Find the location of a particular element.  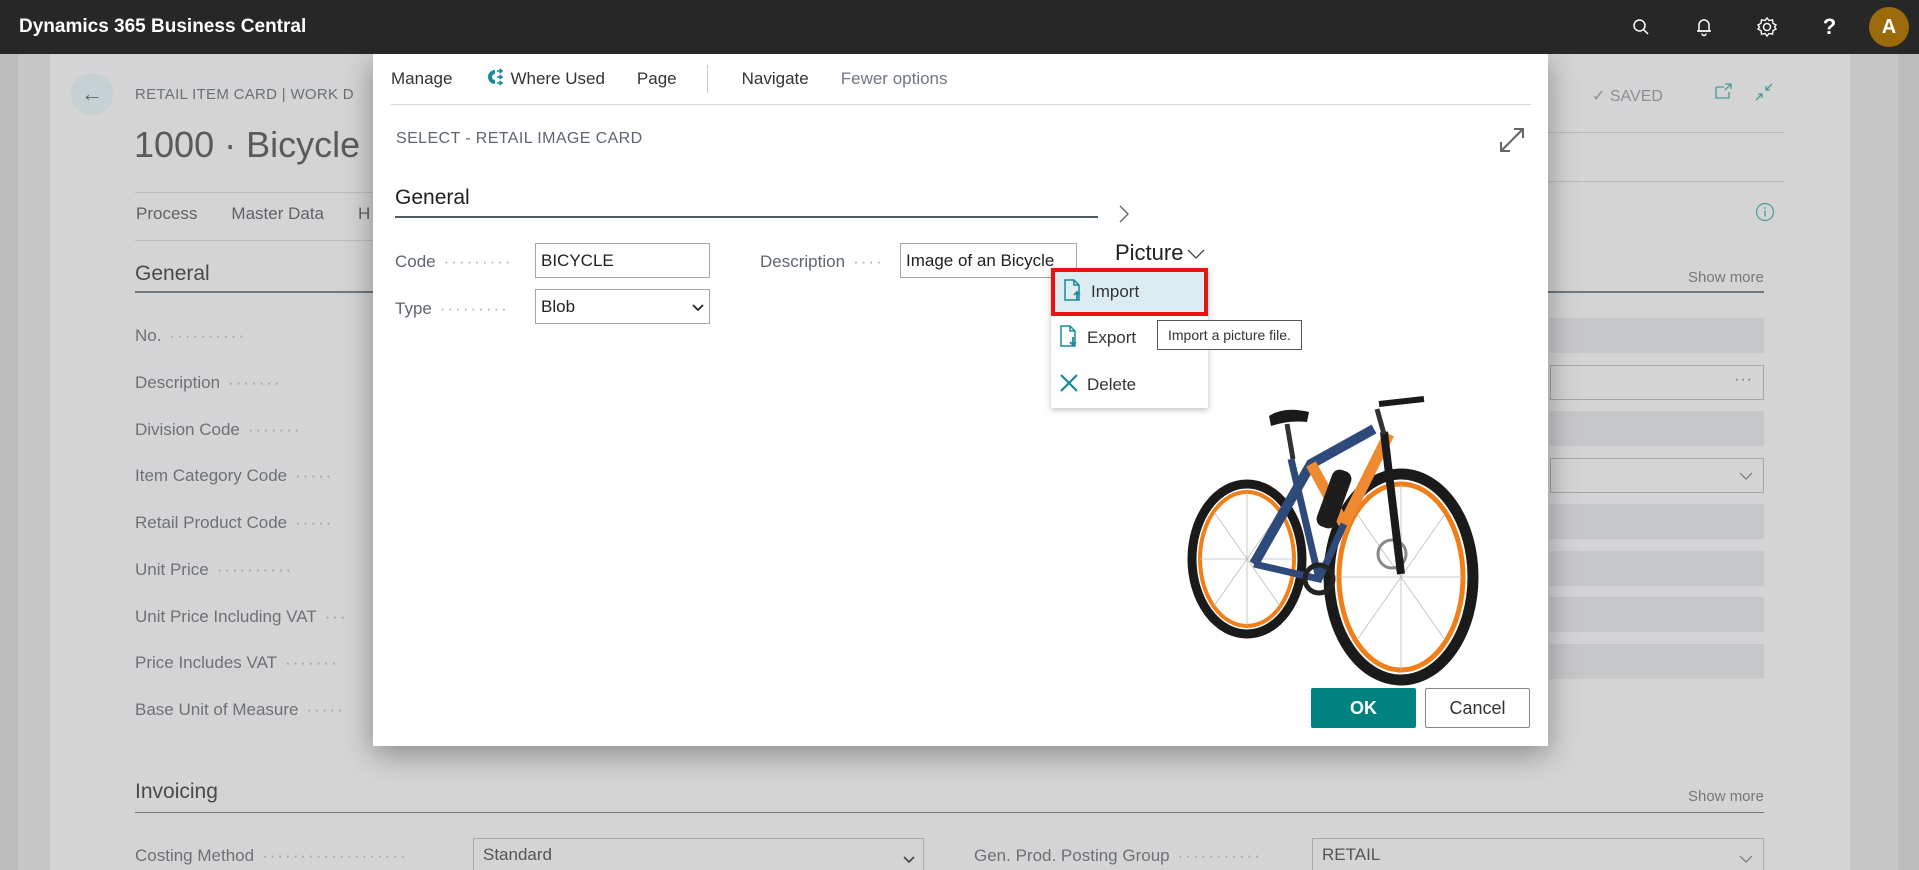

menu-where-used-label: Where Used is located at coordinates (557, 78).